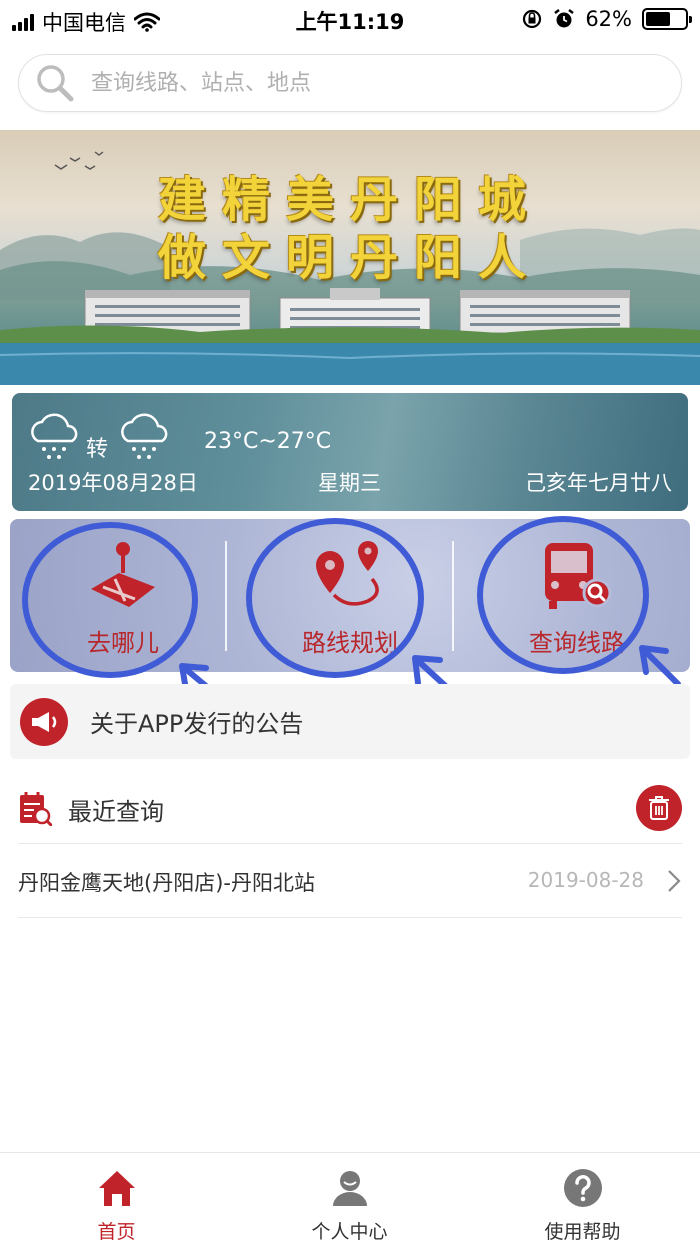 The height and width of the screenshot is (1245, 700). I want to click on status-bar: 中国电信 上午11:19 62%, so click(350, 20).